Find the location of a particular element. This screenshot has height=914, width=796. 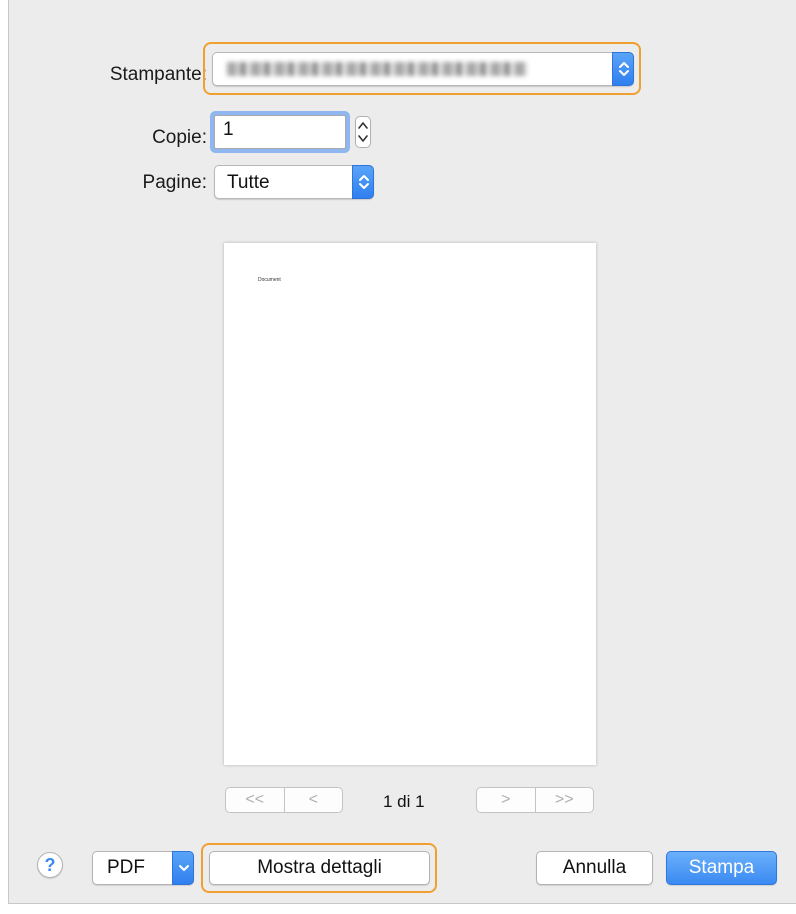

pages-popup: Tutte is located at coordinates (294, 182).